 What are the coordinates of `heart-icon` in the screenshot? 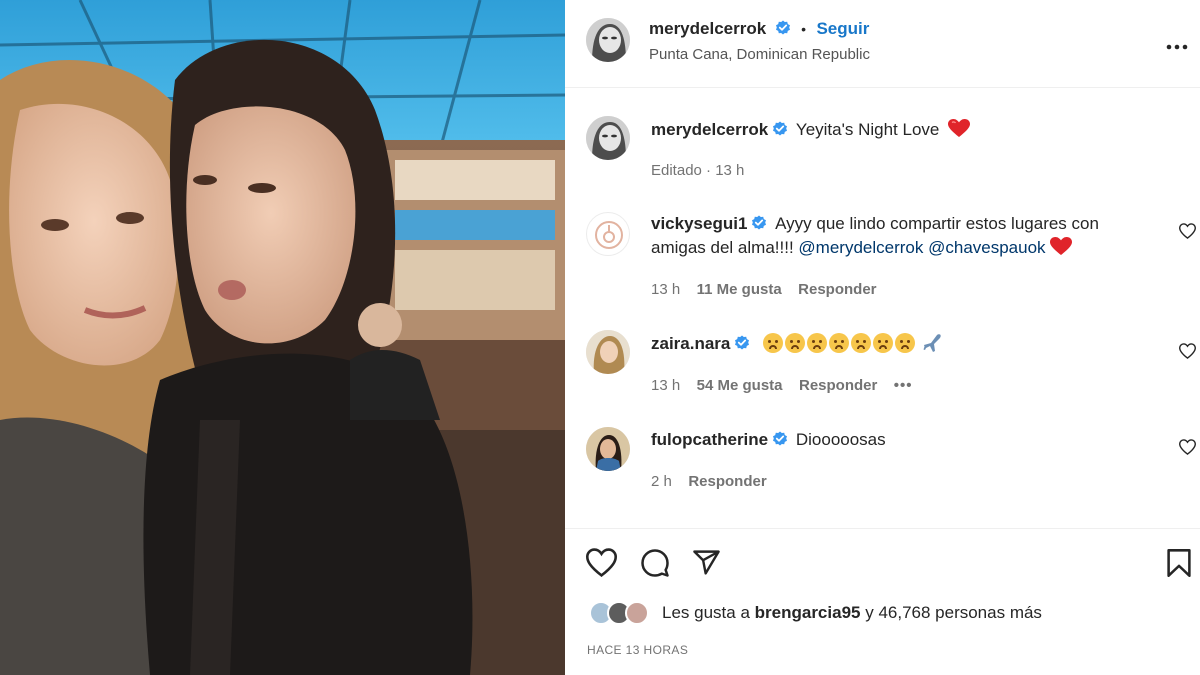 It's located at (601, 565).